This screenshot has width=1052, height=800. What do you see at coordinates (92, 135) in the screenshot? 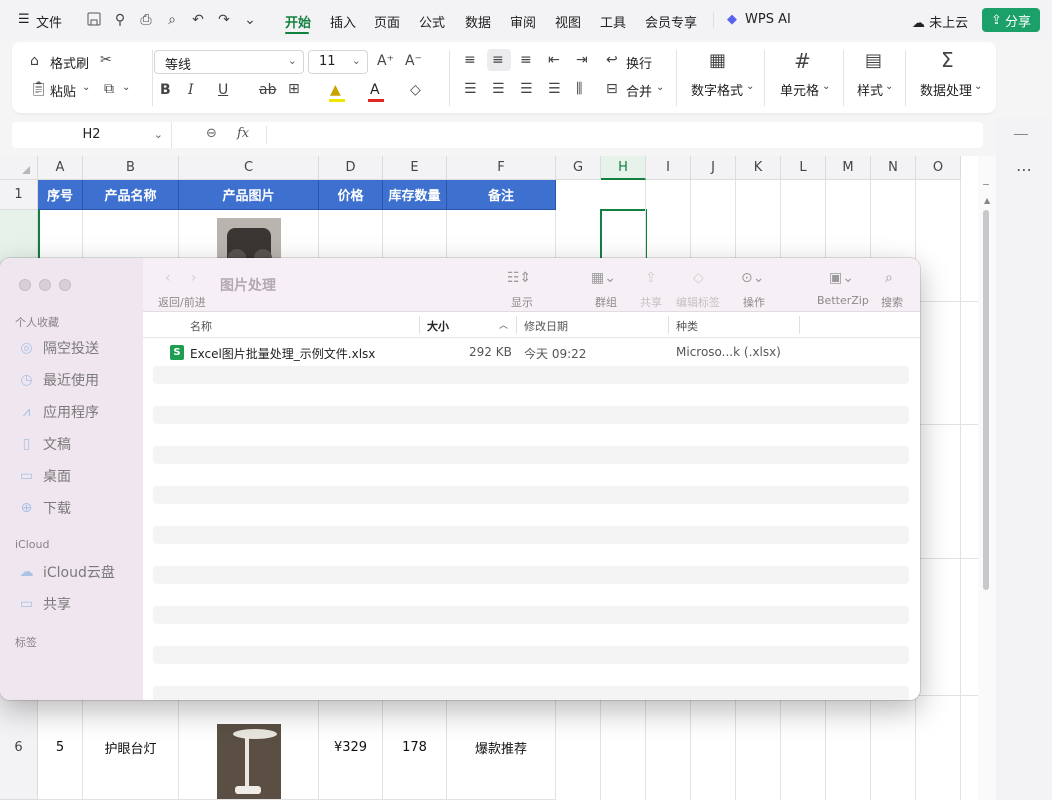
I see `name-box: H2 ⌄` at bounding box center [92, 135].